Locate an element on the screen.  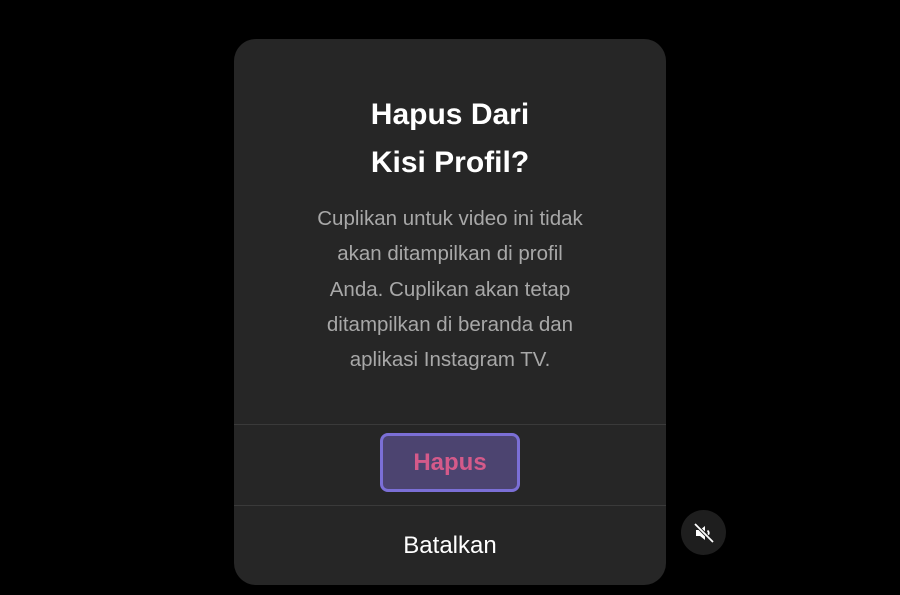
dialog-message-line: ditampilkan di beranda dan is located at coordinates (450, 324).